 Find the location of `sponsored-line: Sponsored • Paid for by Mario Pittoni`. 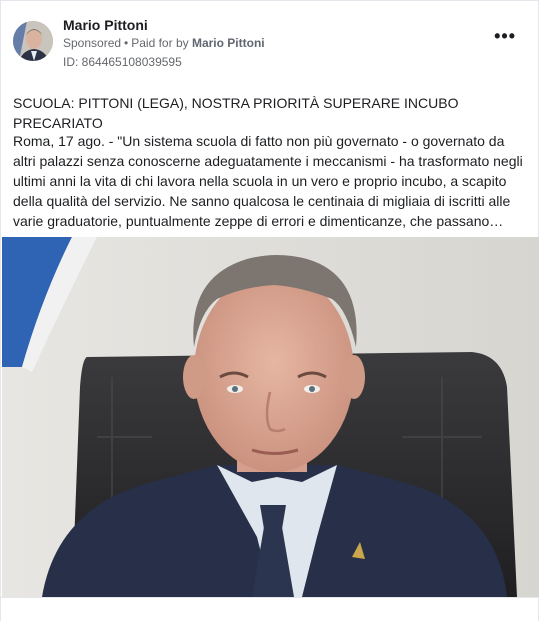

sponsored-line: Sponsored • Paid for by Mario Pittoni is located at coordinates (164, 43).